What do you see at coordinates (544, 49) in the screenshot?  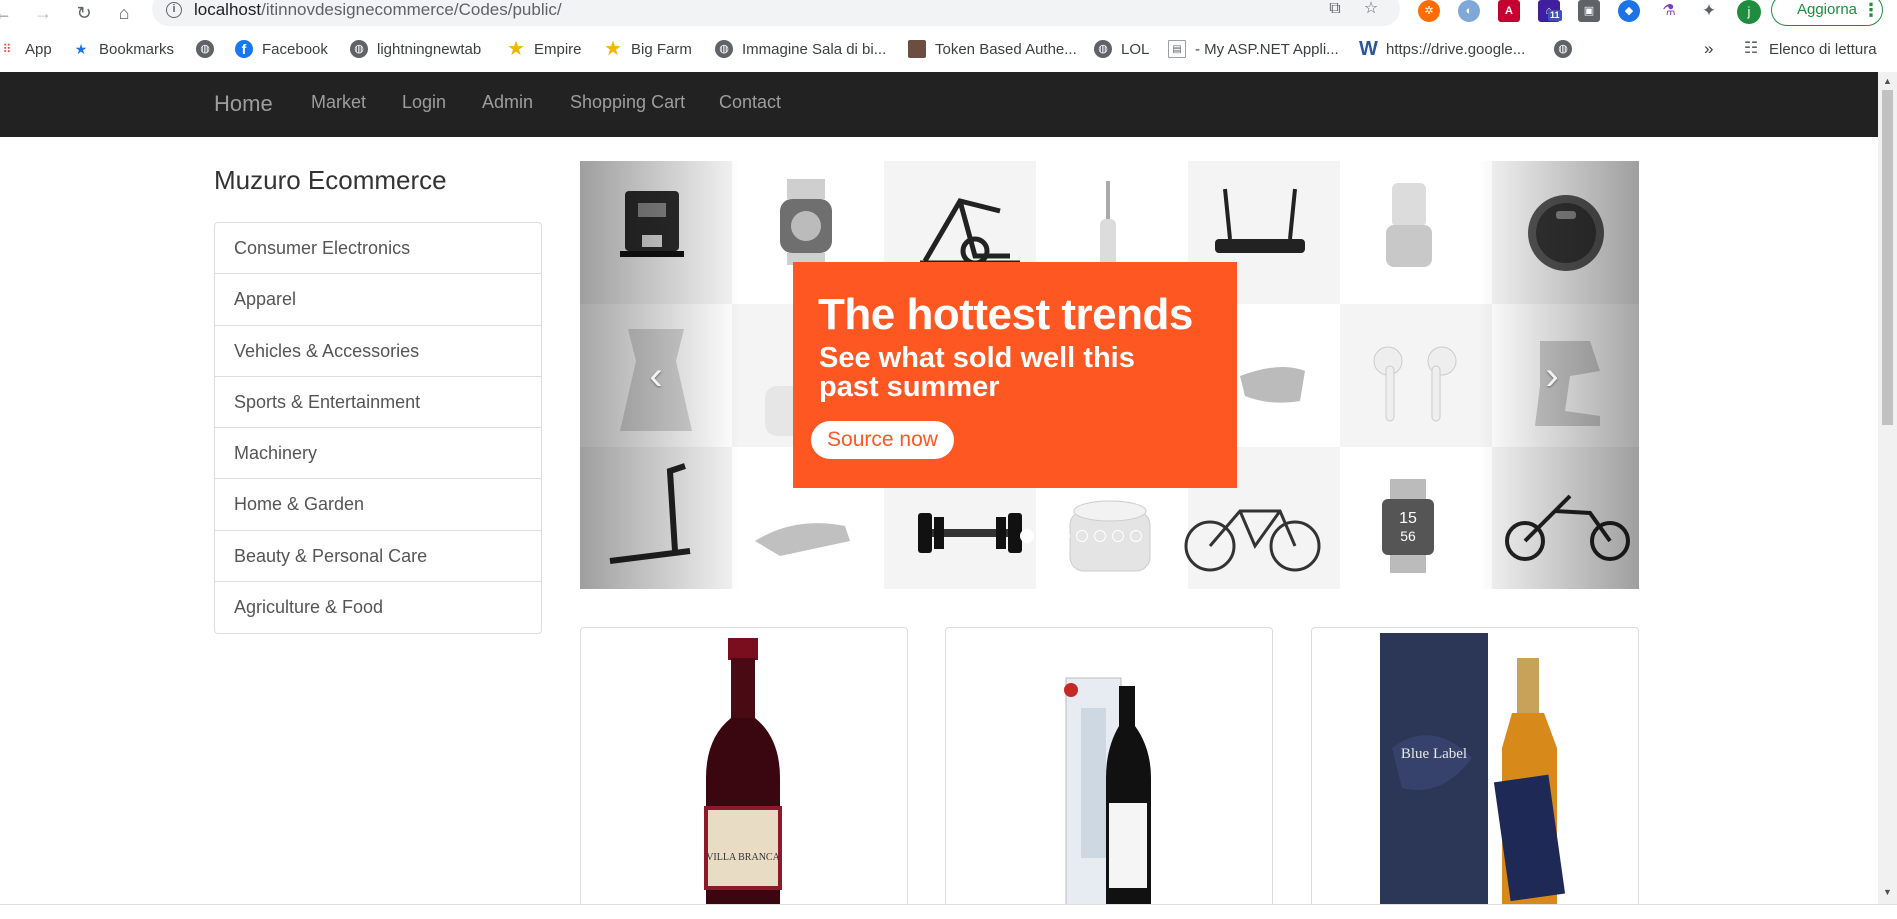 I see `bookmark-empire: ★ Empire` at bounding box center [544, 49].